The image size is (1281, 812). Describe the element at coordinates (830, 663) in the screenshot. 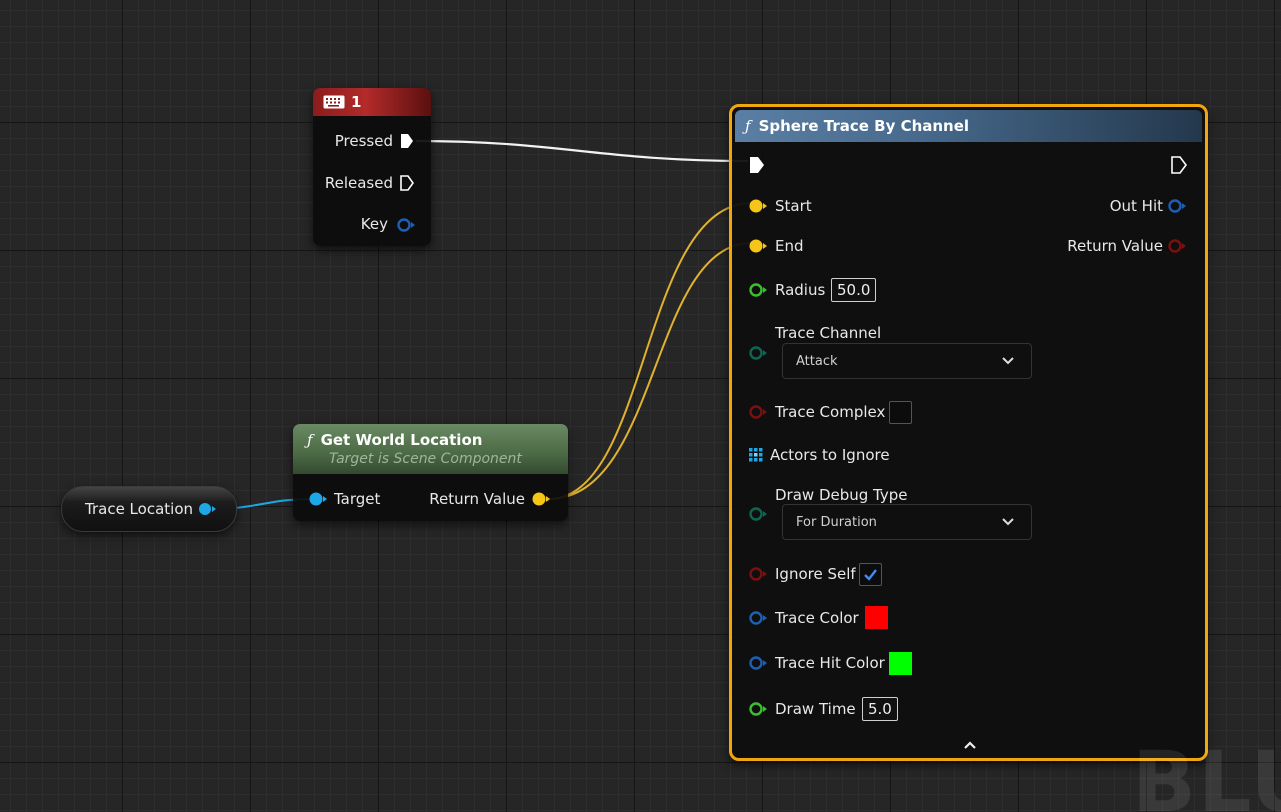

I see `trace-hit-color-label: Trace Hit Color` at that location.